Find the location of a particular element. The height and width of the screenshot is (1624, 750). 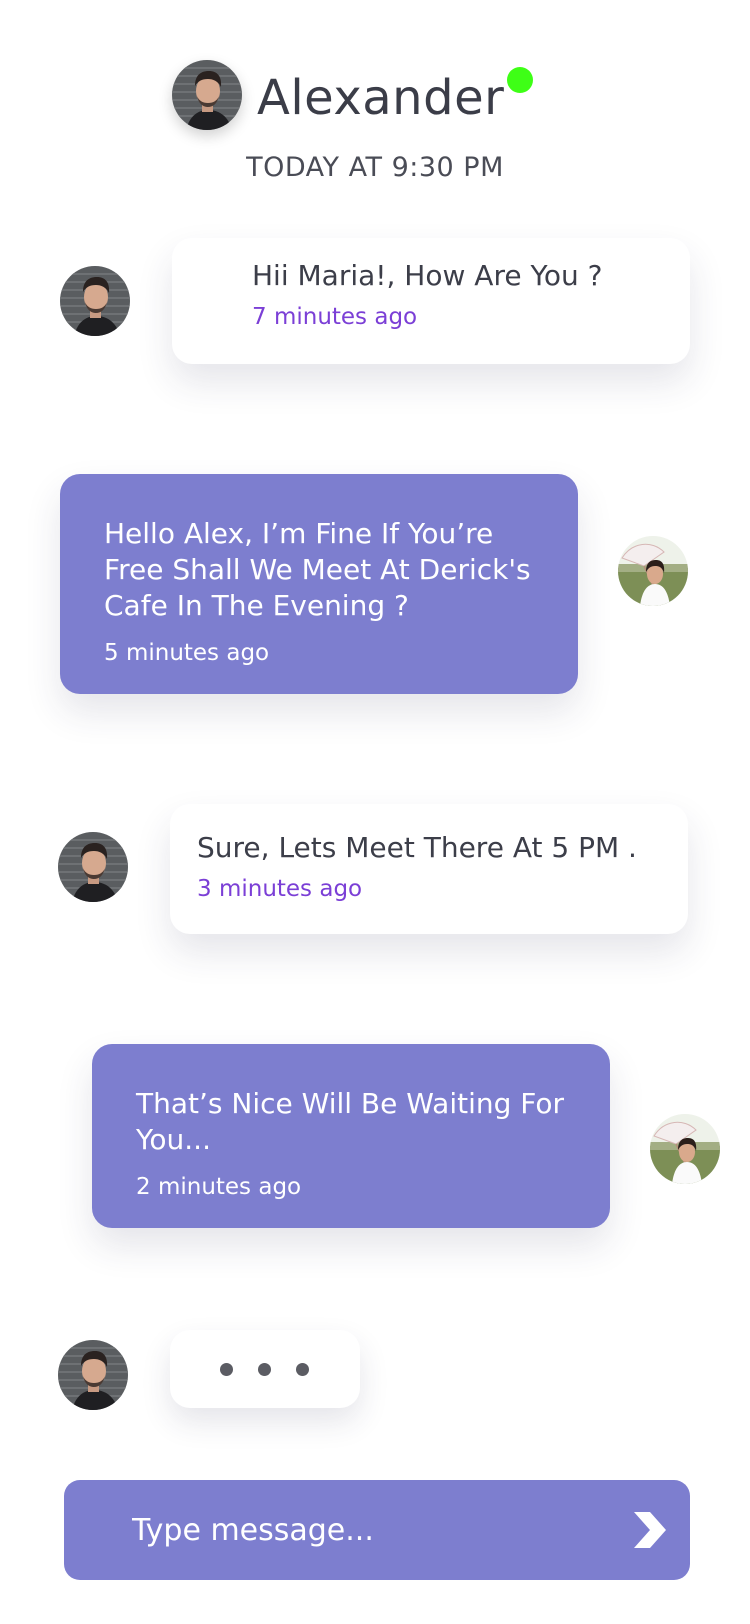

typing-indicator is located at coordinates (265, 1369).